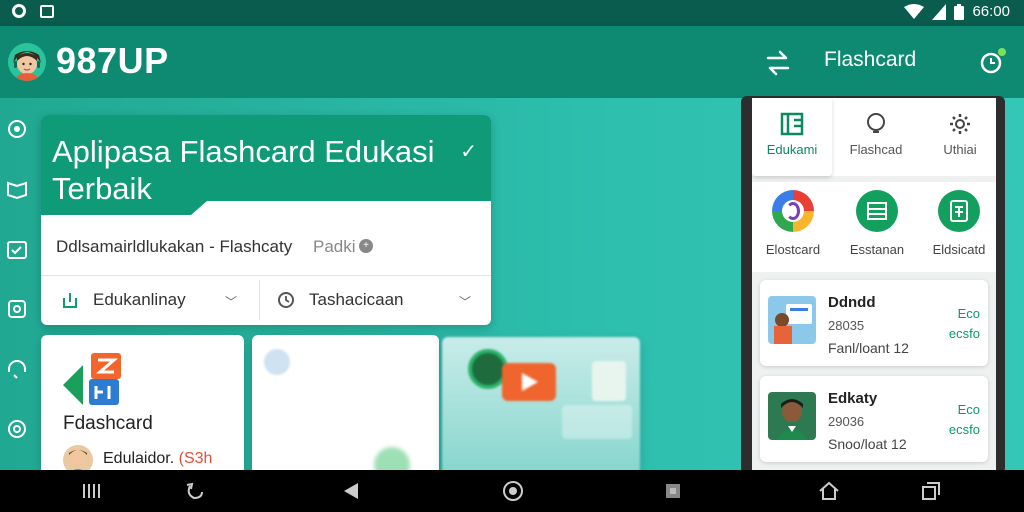 This screenshot has height=512, width=1024. What do you see at coordinates (17, 249) in the screenshot?
I see `calendar-icon` at bounding box center [17, 249].